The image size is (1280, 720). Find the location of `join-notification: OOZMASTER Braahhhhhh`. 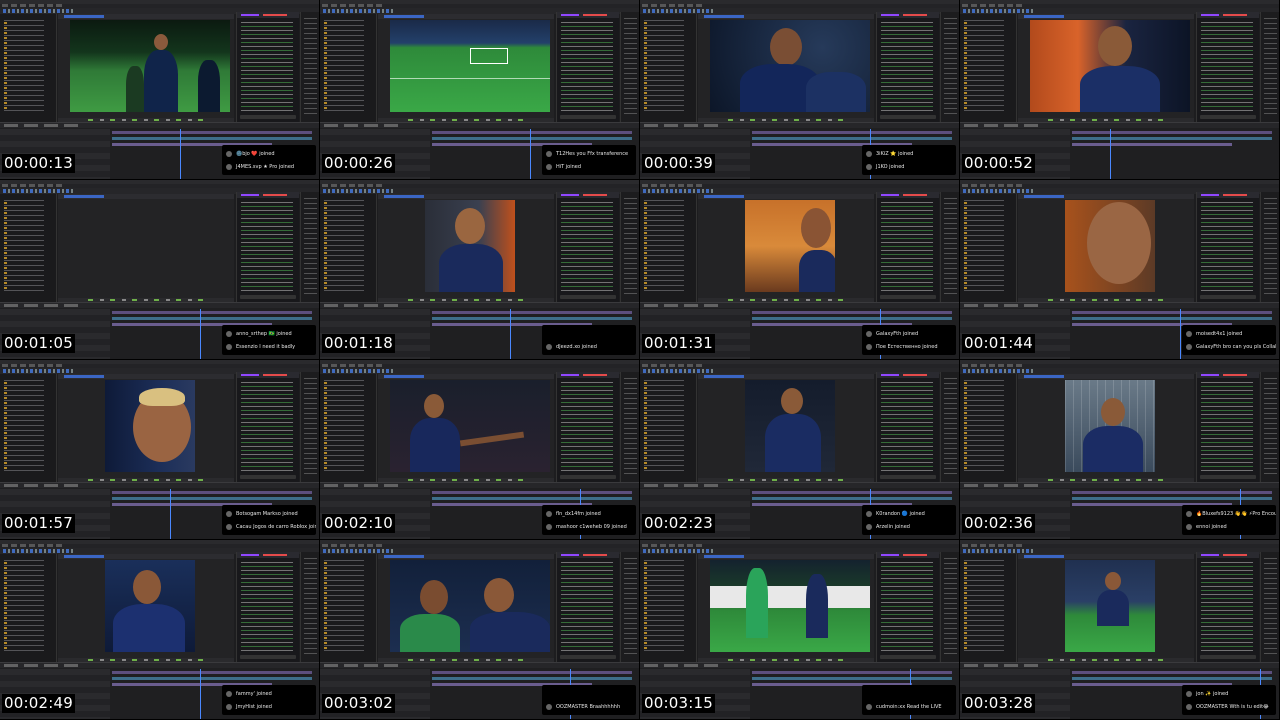

join-notification: OOZMASTER Braahhhhhh is located at coordinates (589, 700).